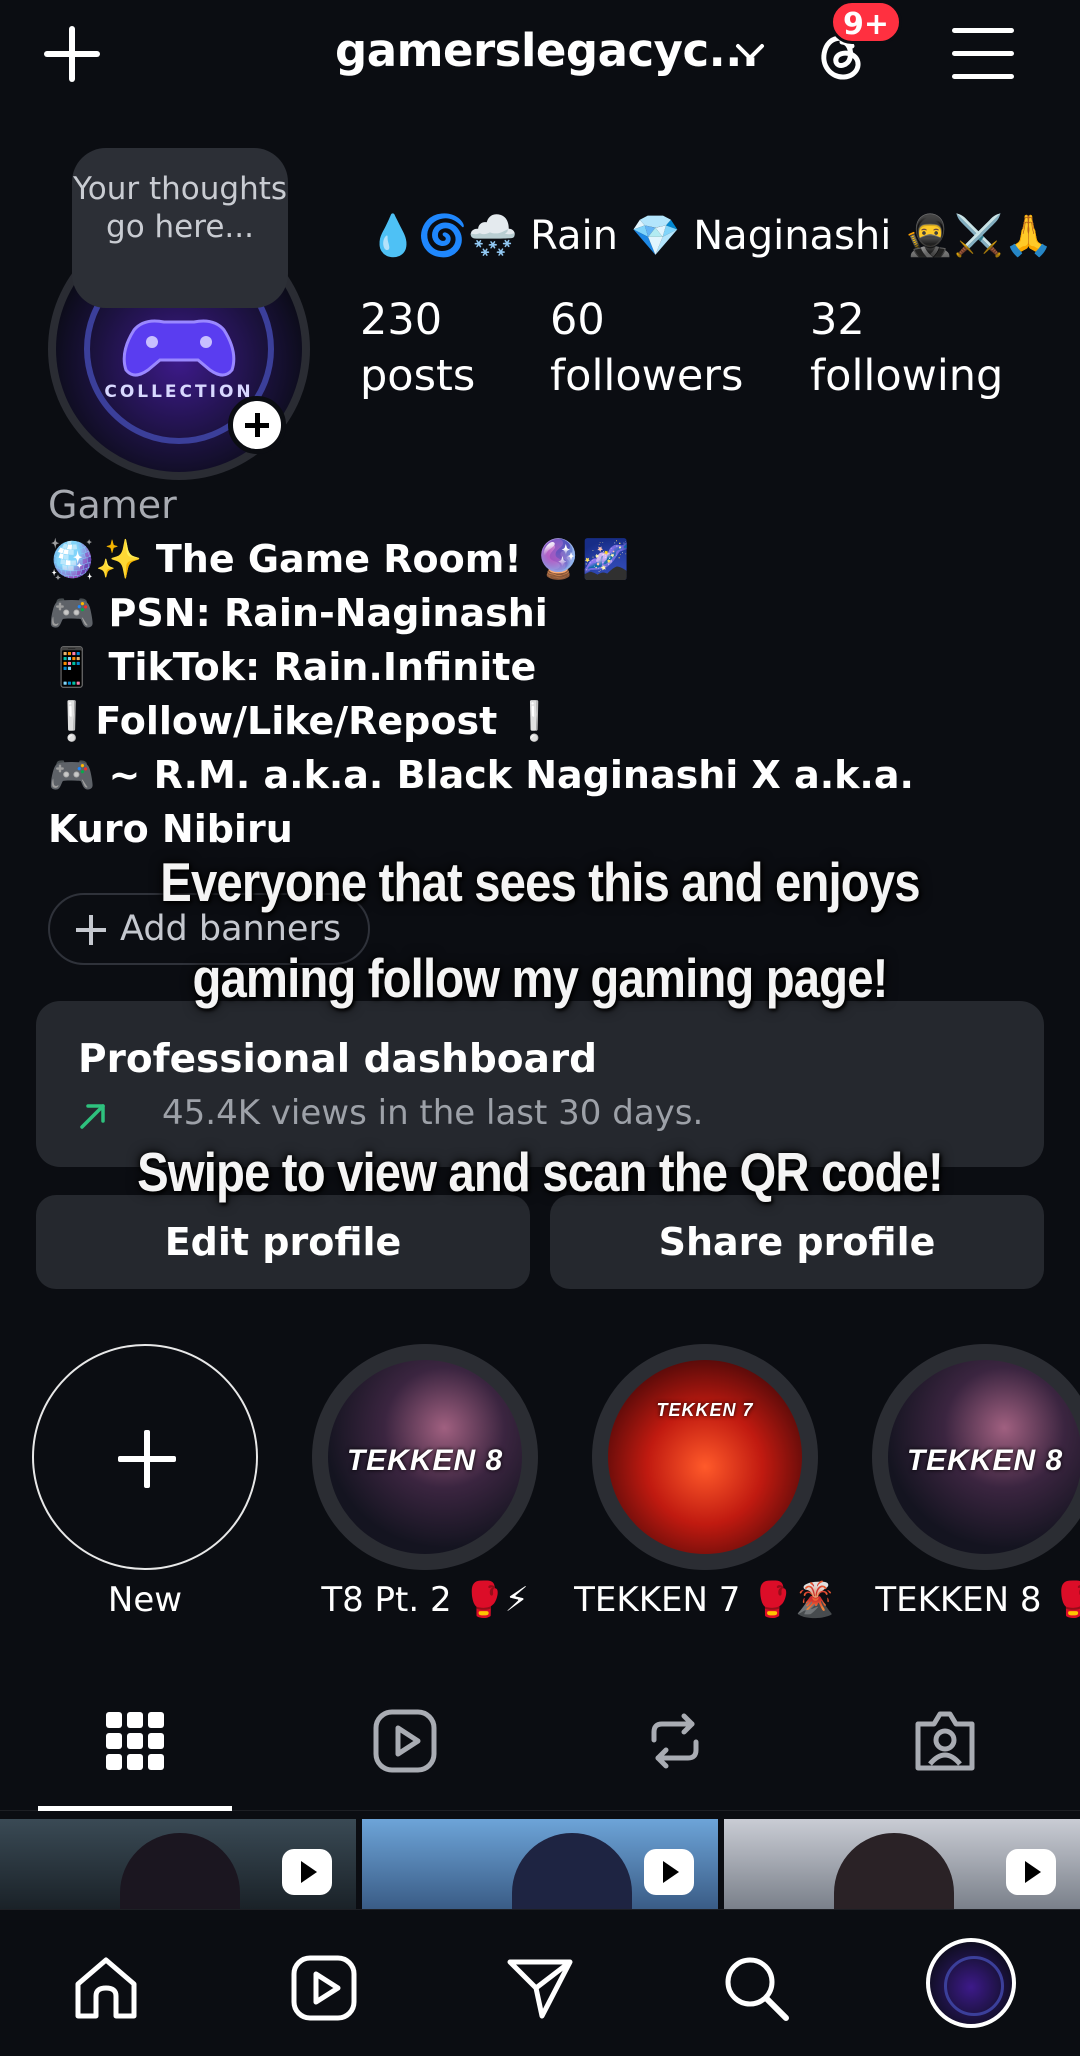 This screenshot has height=2056, width=1080. I want to click on followers-stat: 60 followers, so click(646, 348).